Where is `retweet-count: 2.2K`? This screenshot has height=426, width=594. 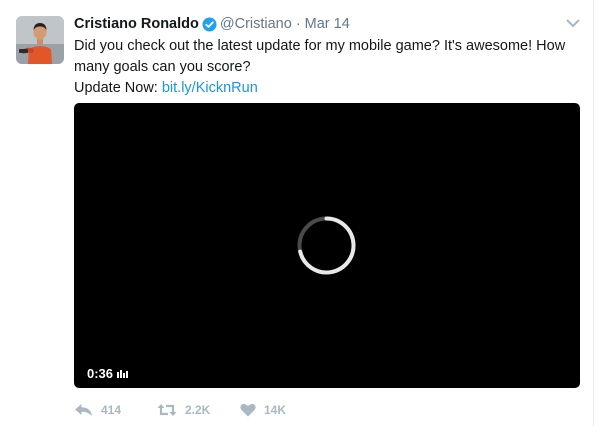
retweet-count: 2.2K is located at coordinates (198, 410).